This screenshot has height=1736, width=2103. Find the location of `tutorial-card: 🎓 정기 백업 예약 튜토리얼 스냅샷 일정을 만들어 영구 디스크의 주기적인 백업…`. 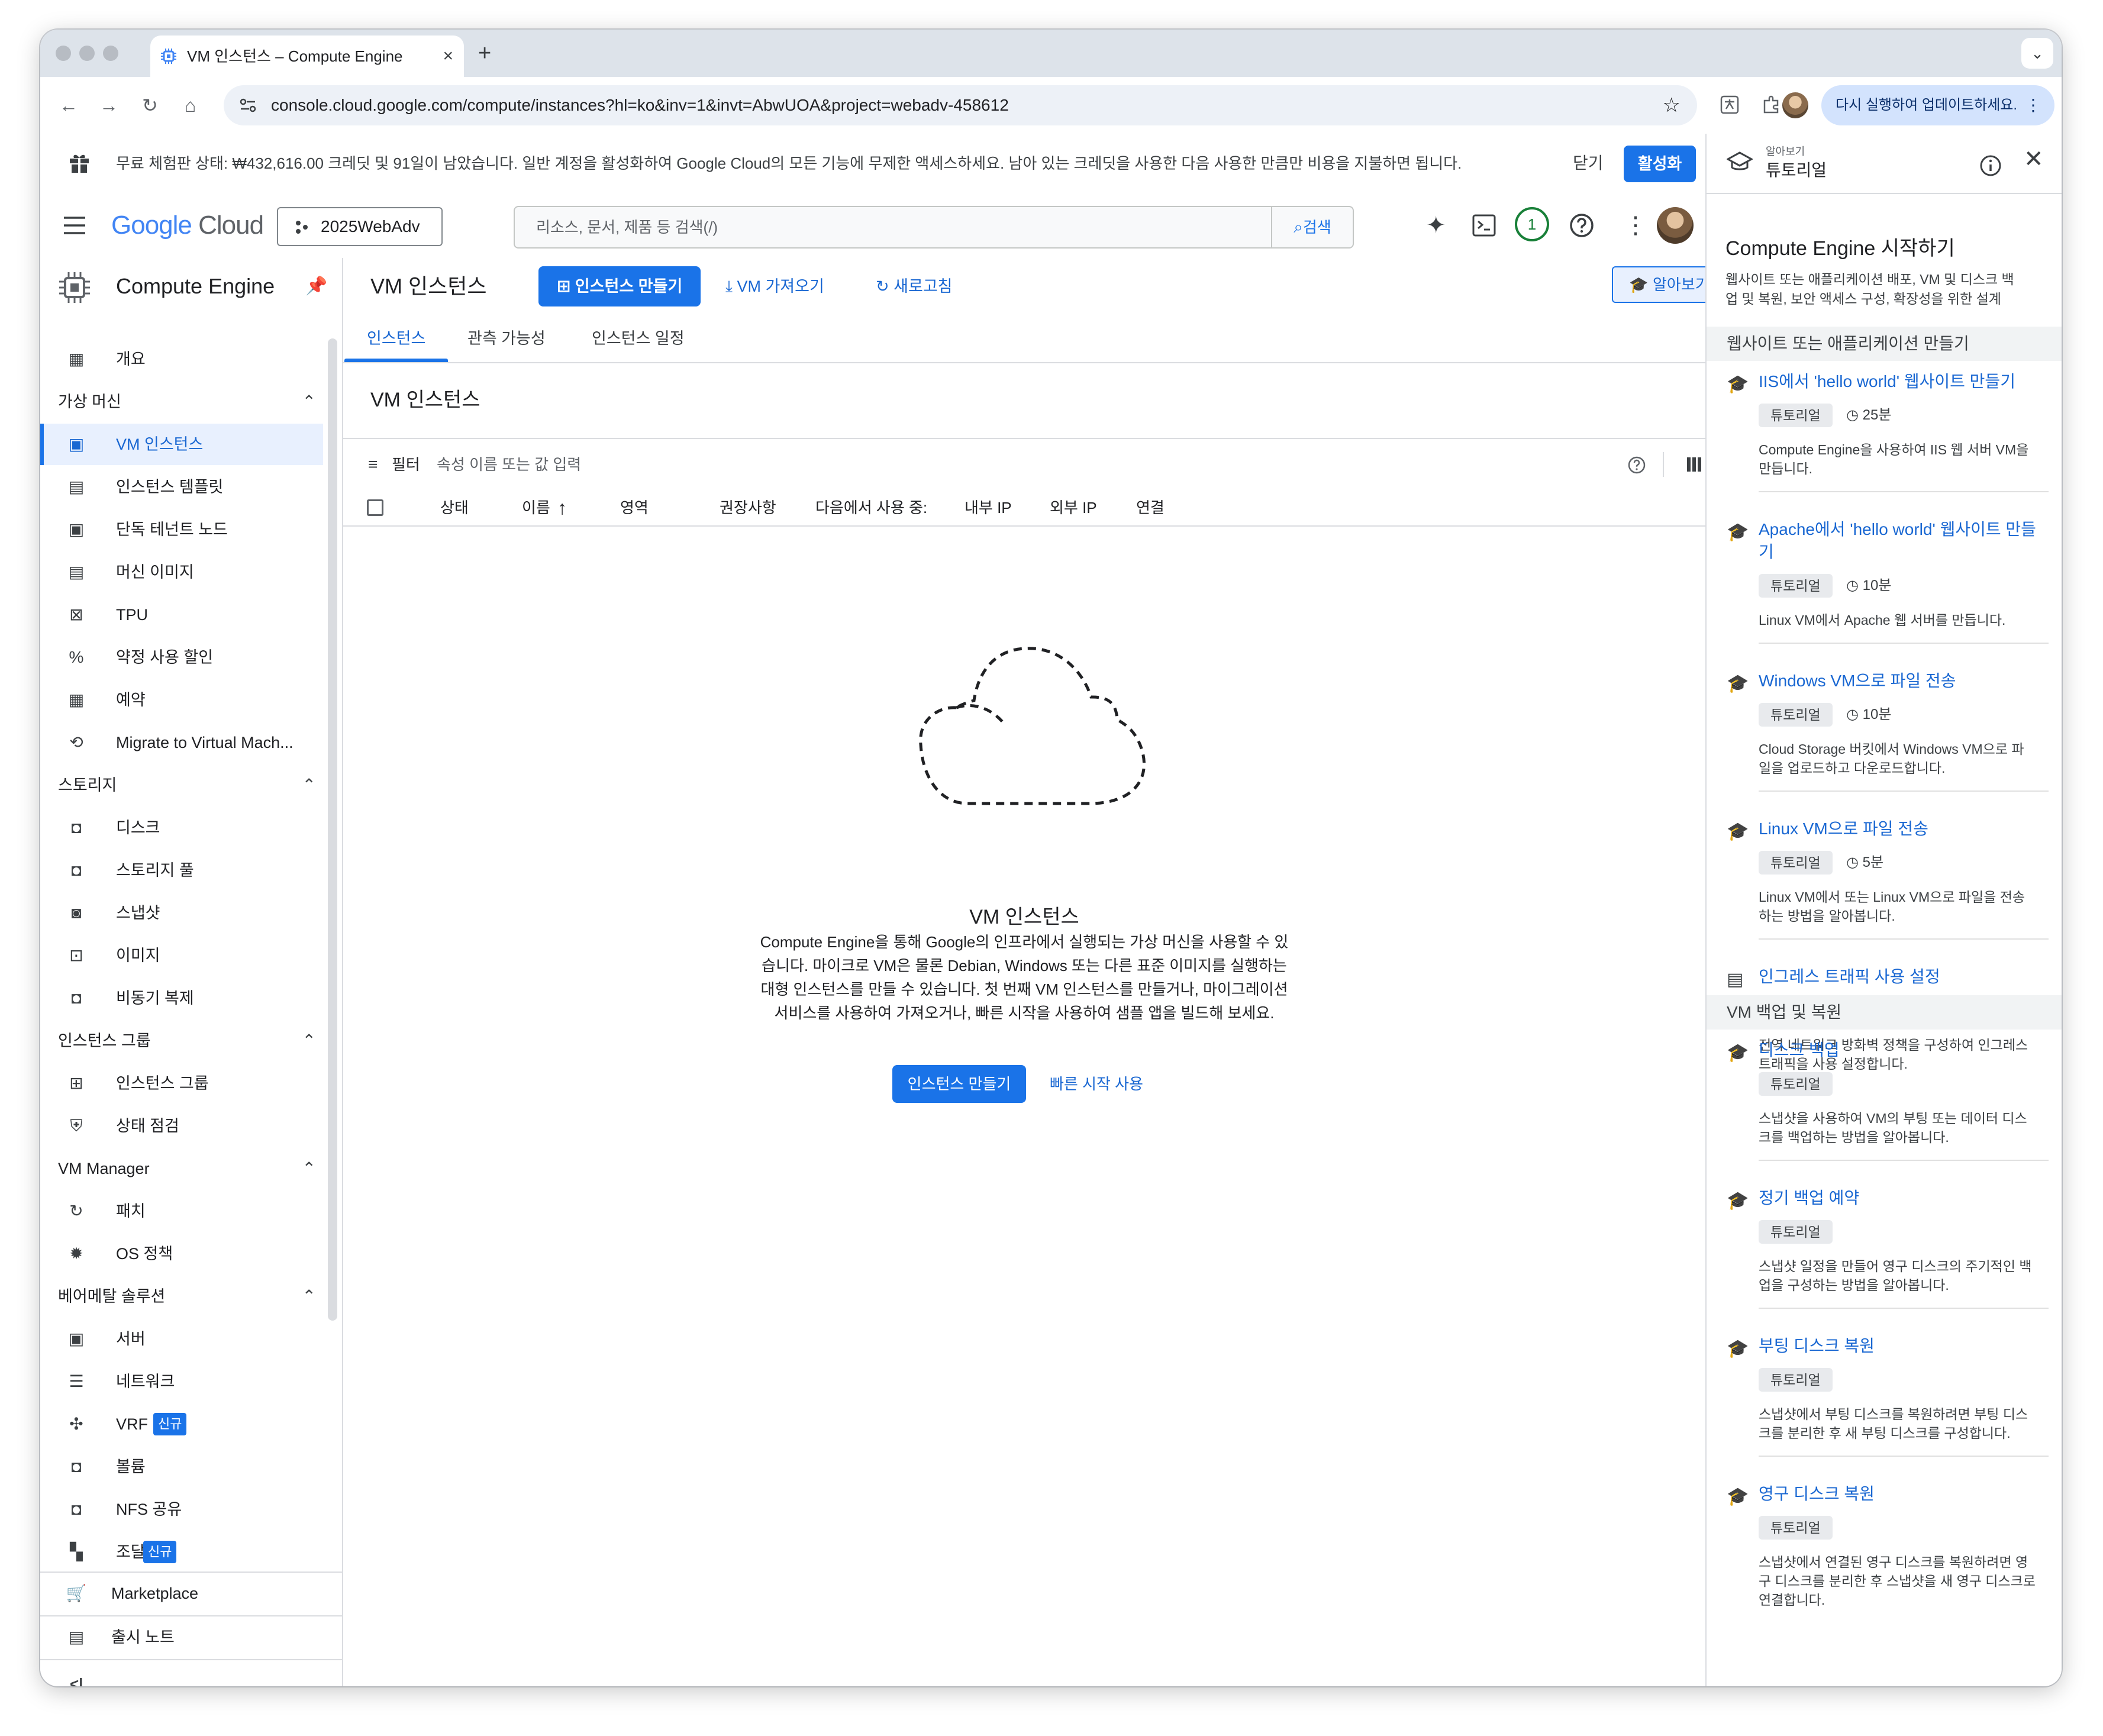

tutorial-card: 🎓 정기 백업 예약 튜토리얼 스냅샷 일정을 만들어 영구 디스크의 주기적인 백업… is located at coordinates (1885, 1248).